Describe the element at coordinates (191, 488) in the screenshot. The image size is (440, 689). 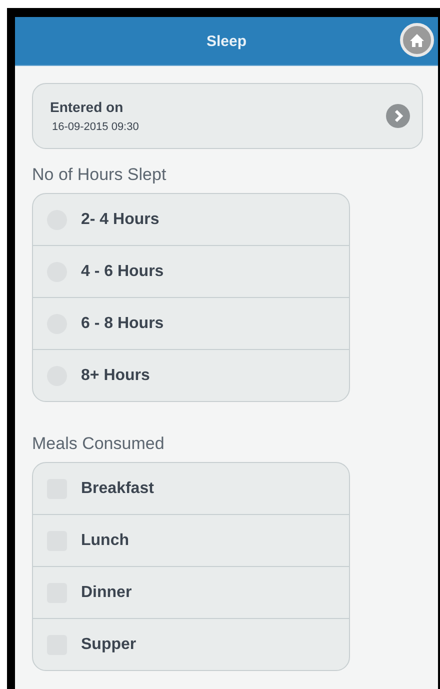
I see `checkbox-option: Breakfast` at that location.